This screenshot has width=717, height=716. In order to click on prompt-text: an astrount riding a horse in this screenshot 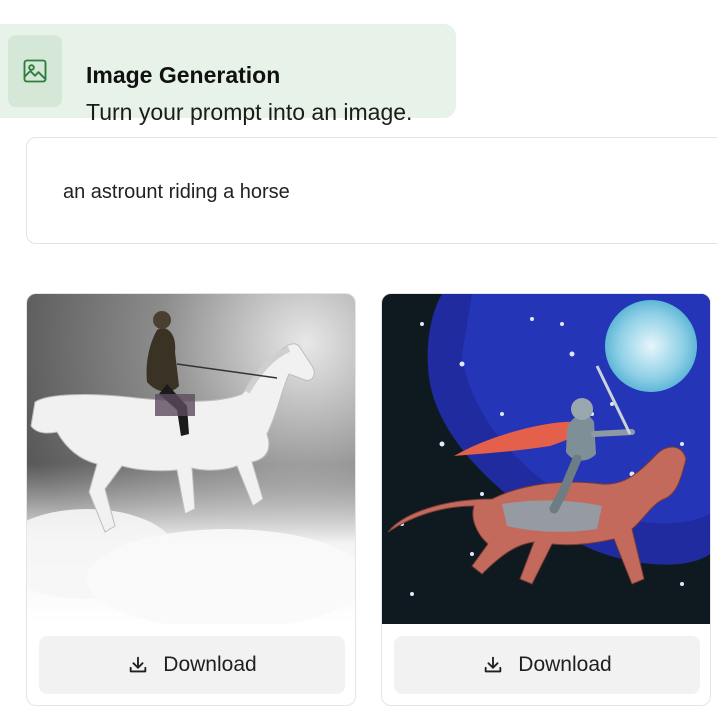, I will do `click(176, 192)`.